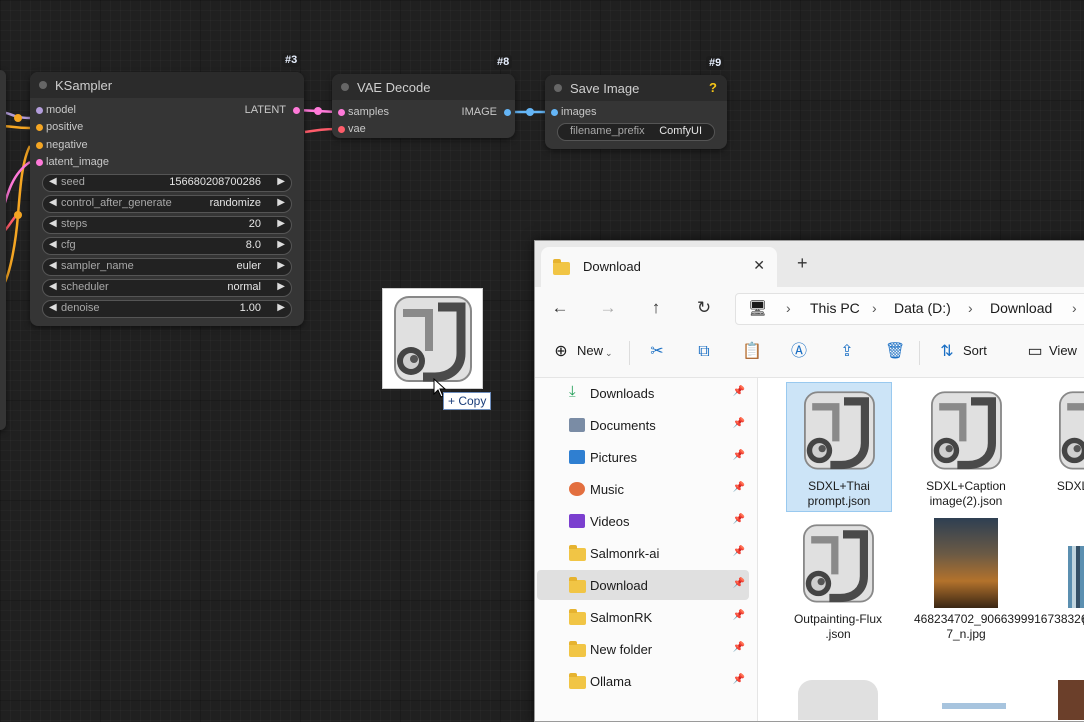  What do you see at coordinates (167, 204) in the screenshot?
I see `widget-control-after-generate: ◀ control_after_generate randomize ▶` at bounding box center [167, 204].